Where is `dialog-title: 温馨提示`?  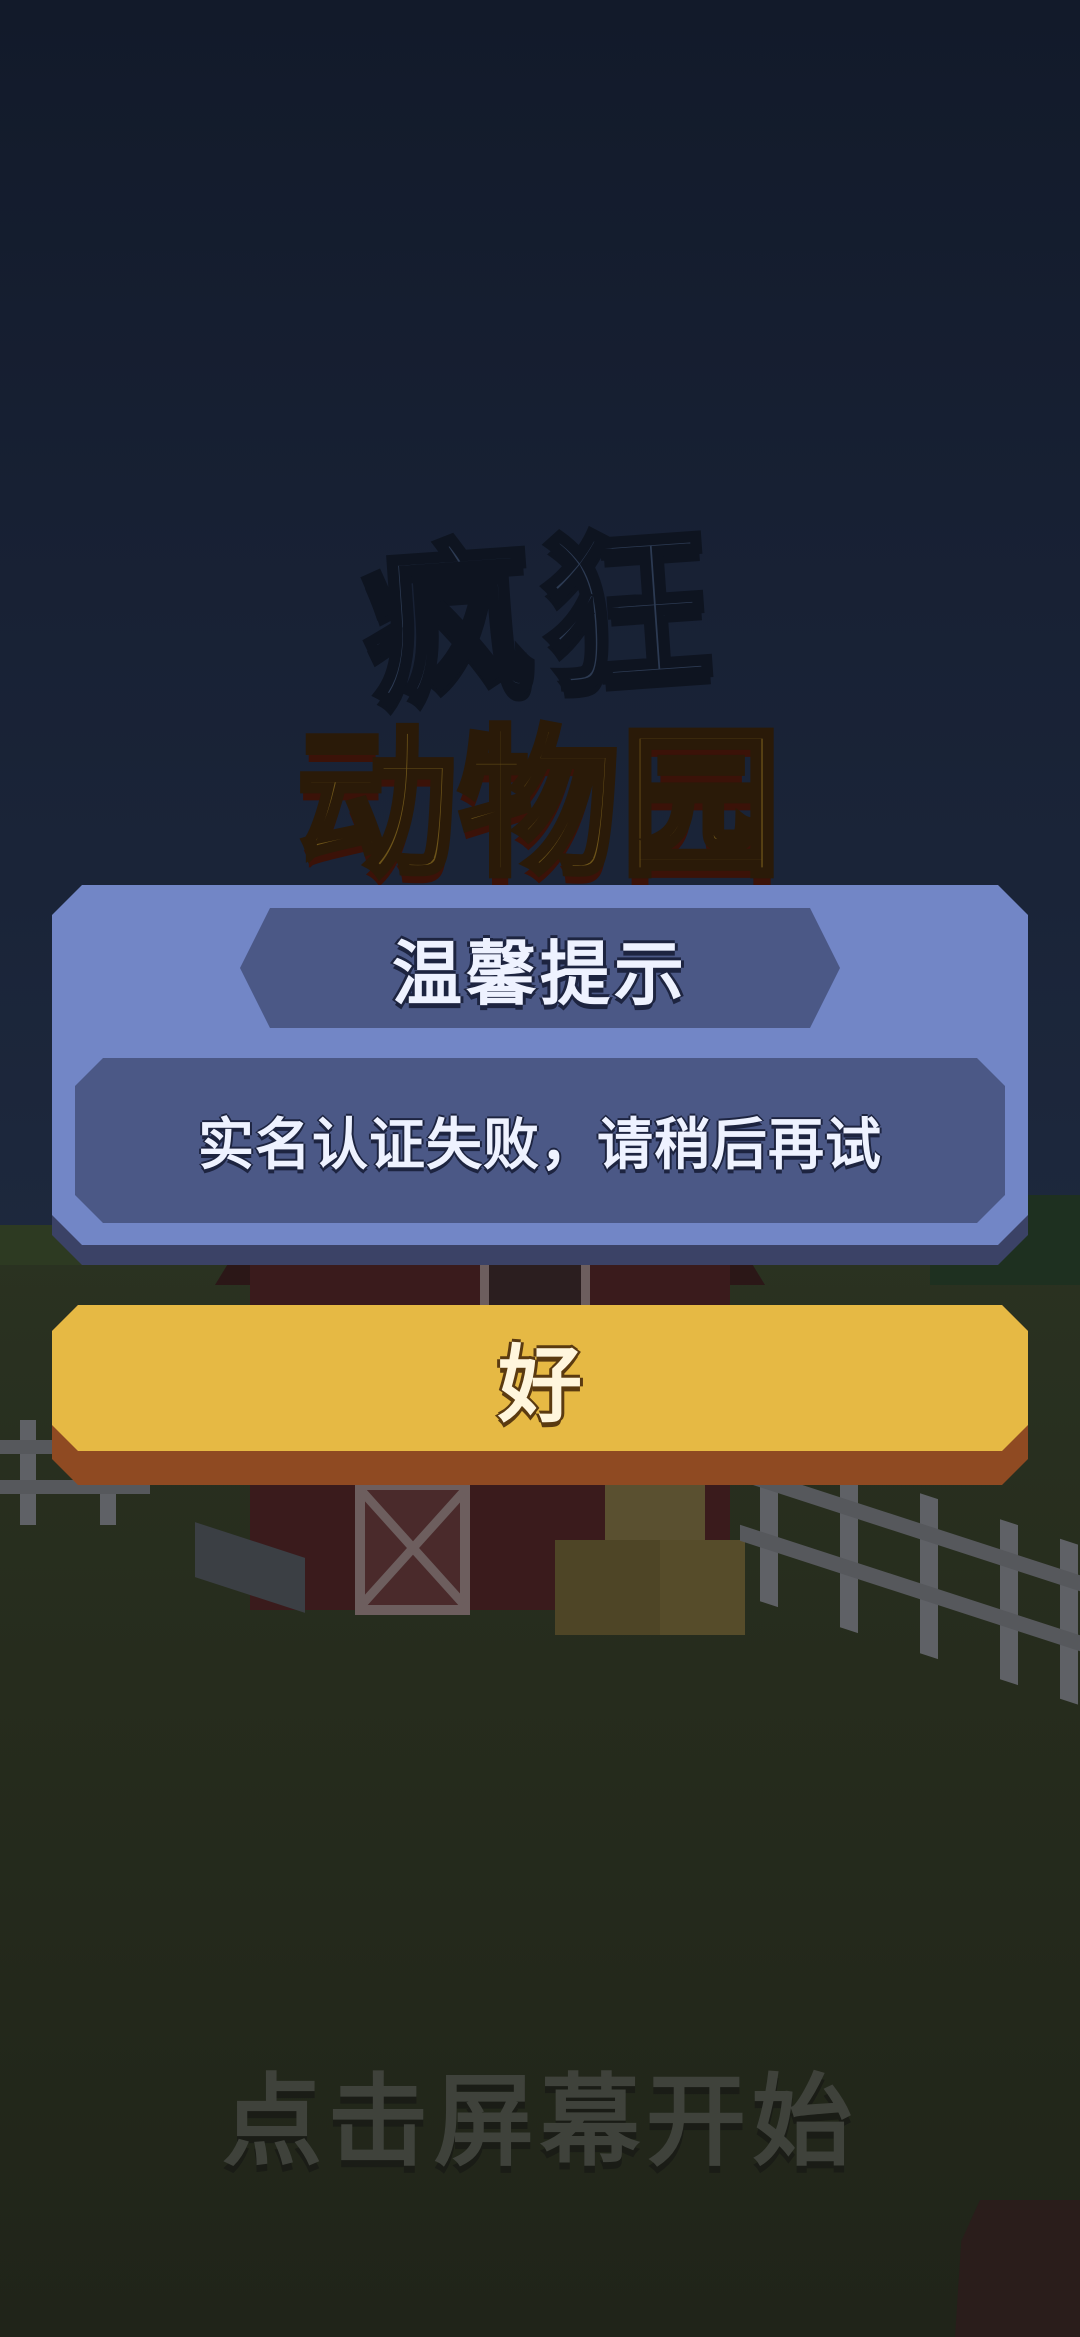 dialog-title: 温馨提示 is located at coordinates (540, 973).